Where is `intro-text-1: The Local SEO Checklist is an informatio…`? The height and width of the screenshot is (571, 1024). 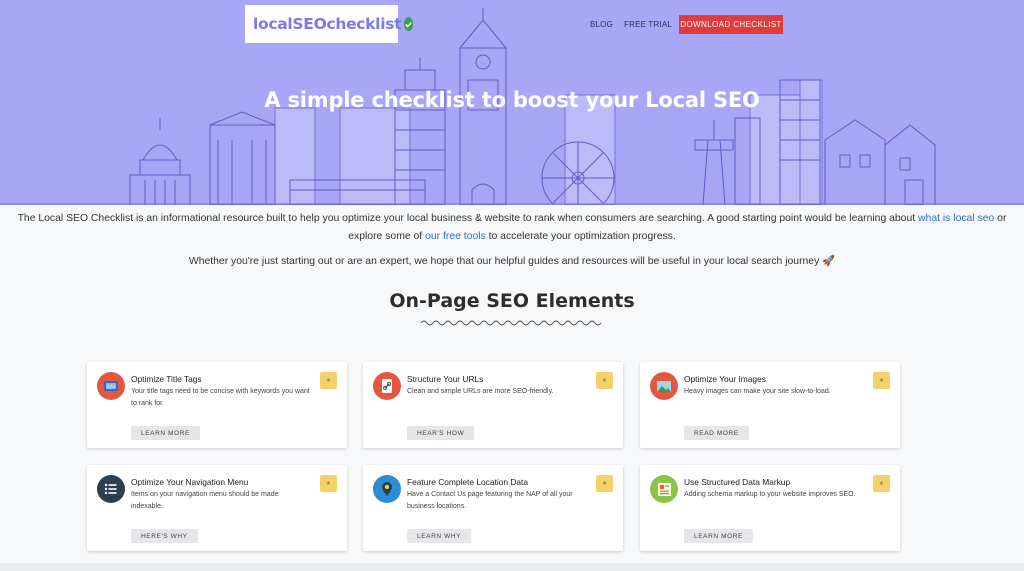
intro-text-1: The Local SEO Checklist is an informatio… is located at coordinates (468, 218).